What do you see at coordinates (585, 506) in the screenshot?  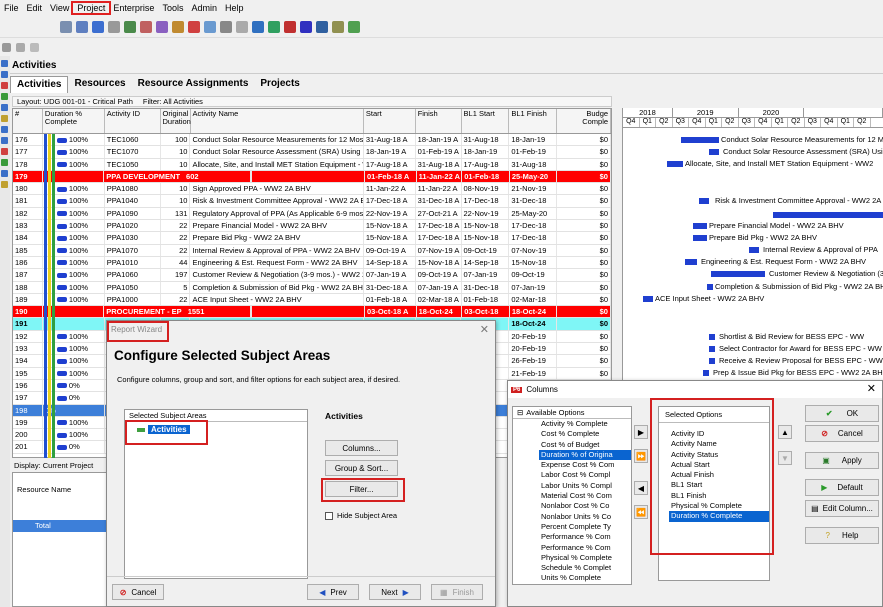 I see `available-option: Nonlabor Cost % Co` at bounding box center [585, 506].